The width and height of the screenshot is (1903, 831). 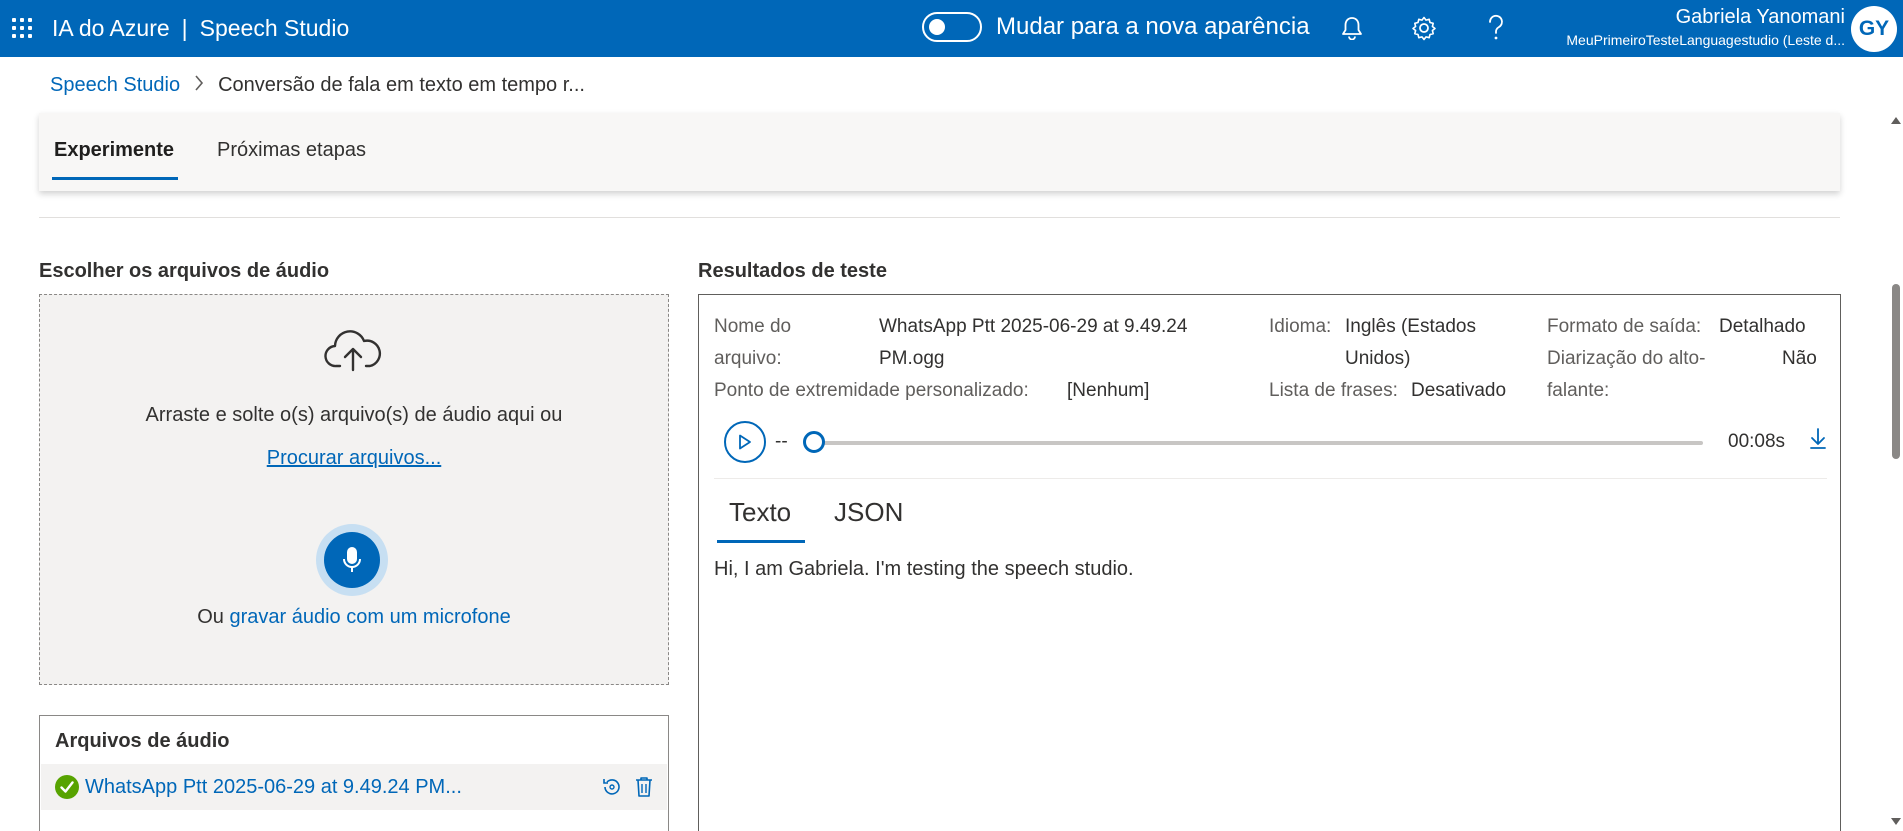 What do you see at coordinates (1424, 28) in the screenshot?
I see `gear-icon` at bounding box center [1424, 28].